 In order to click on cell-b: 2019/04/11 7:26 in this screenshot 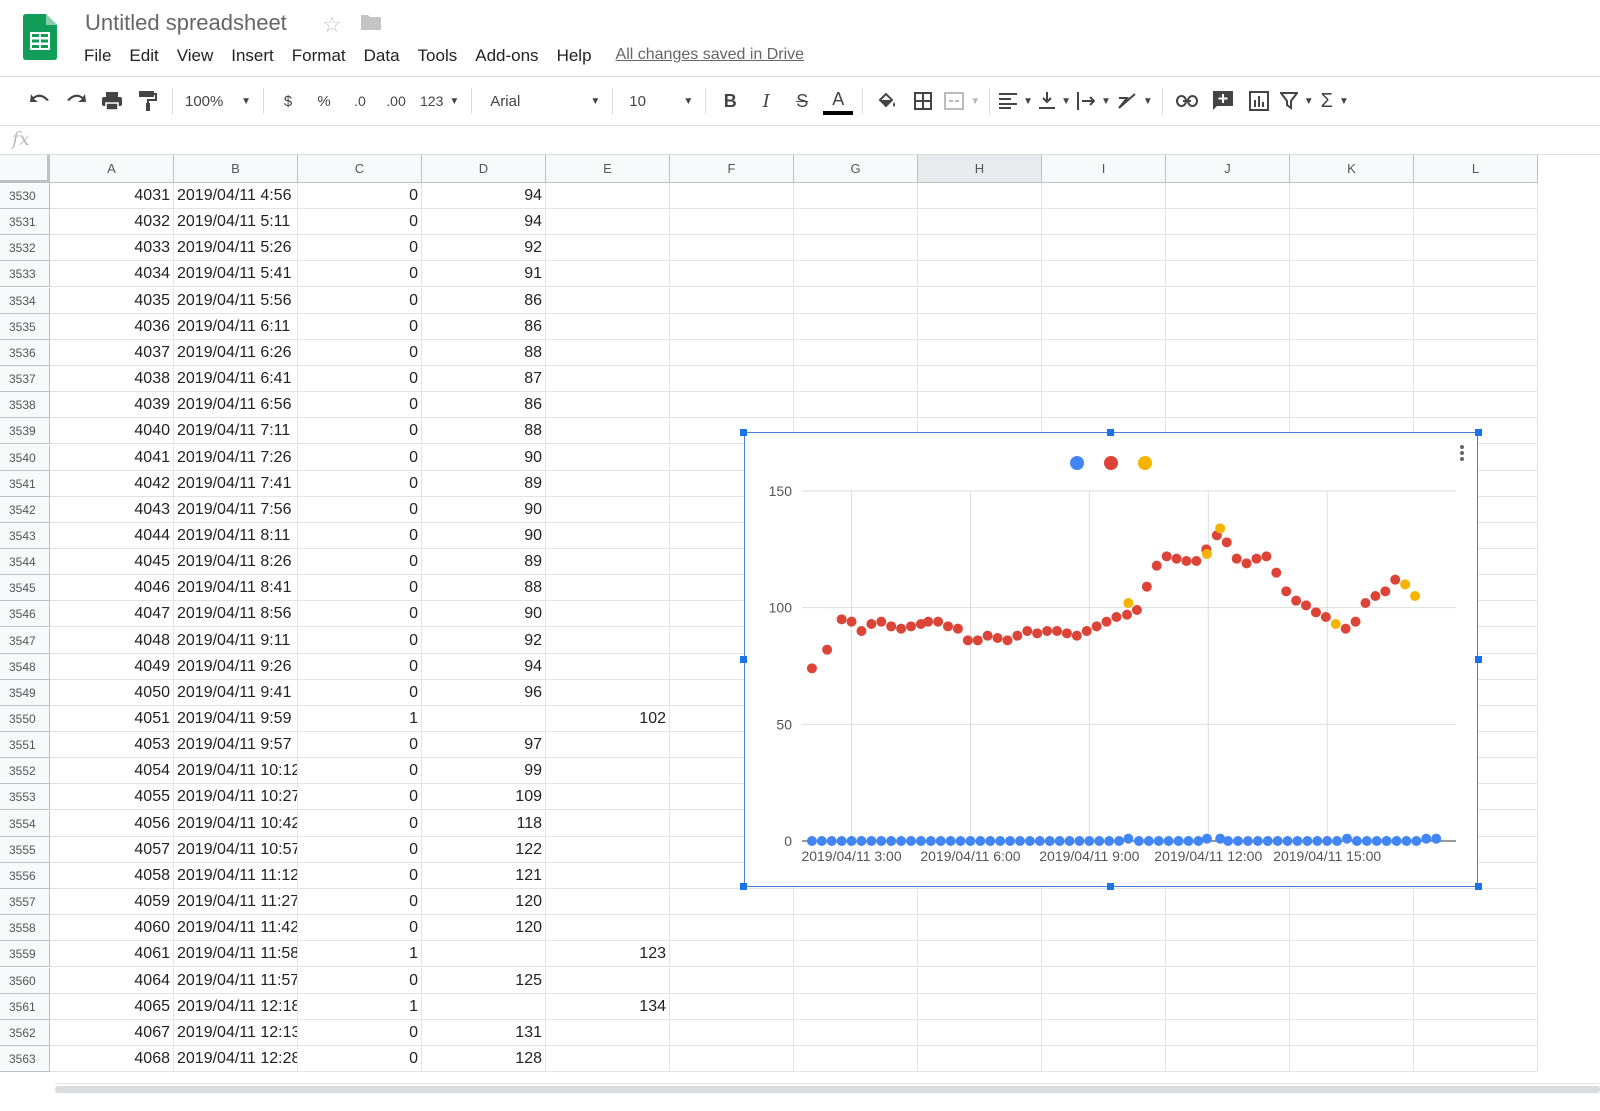, I will do `click(236, 457)`.